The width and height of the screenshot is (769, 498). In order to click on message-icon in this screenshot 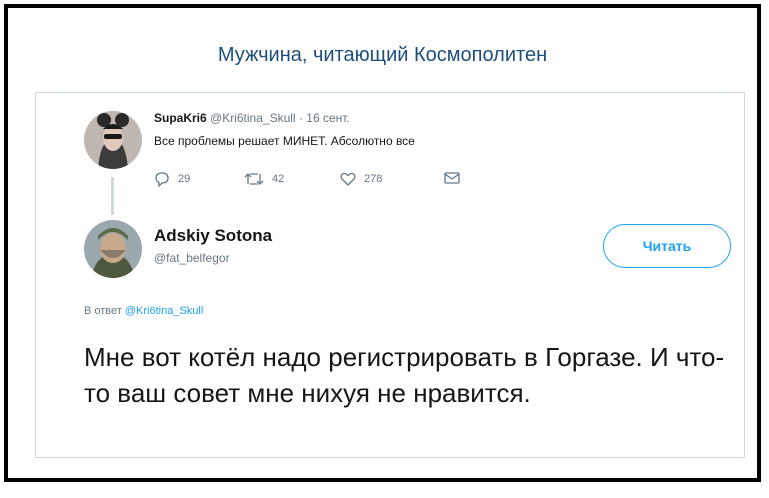, I will do `click(452, 178)`.